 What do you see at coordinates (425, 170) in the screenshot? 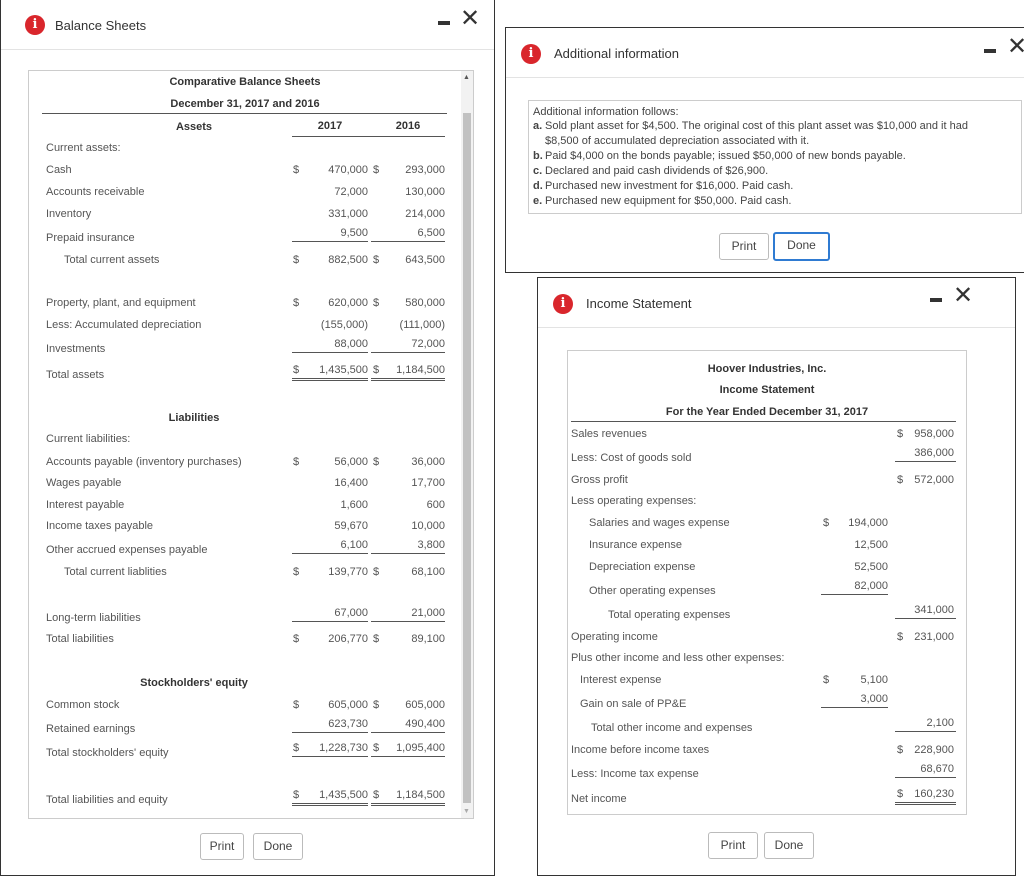
I see `value-2016: 293,000` at bounding box center [425, 170].